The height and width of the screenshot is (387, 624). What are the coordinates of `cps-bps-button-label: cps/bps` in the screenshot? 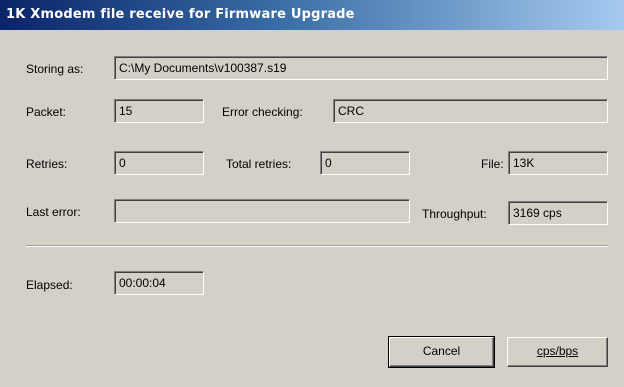 It's located at (557, 351).